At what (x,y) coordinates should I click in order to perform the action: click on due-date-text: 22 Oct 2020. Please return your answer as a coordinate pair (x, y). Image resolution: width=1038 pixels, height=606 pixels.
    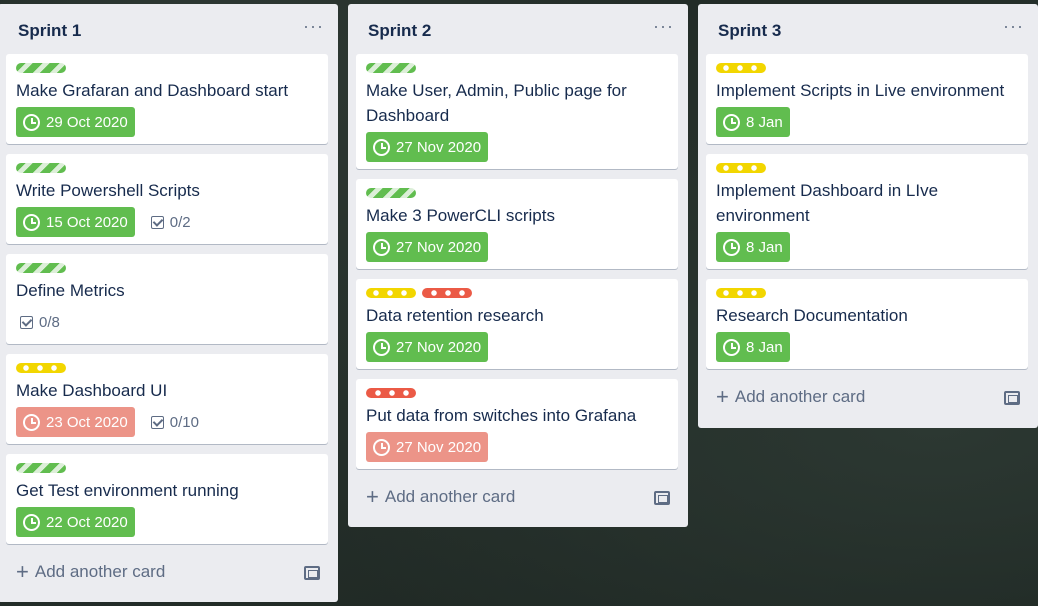
    Looking at the image, I should click on (87, 522).